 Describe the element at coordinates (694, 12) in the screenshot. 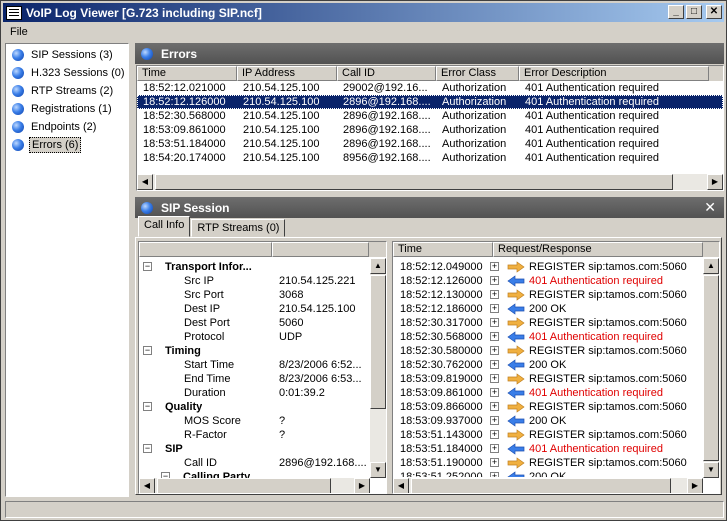

I see `maximize-button: □` at that location.